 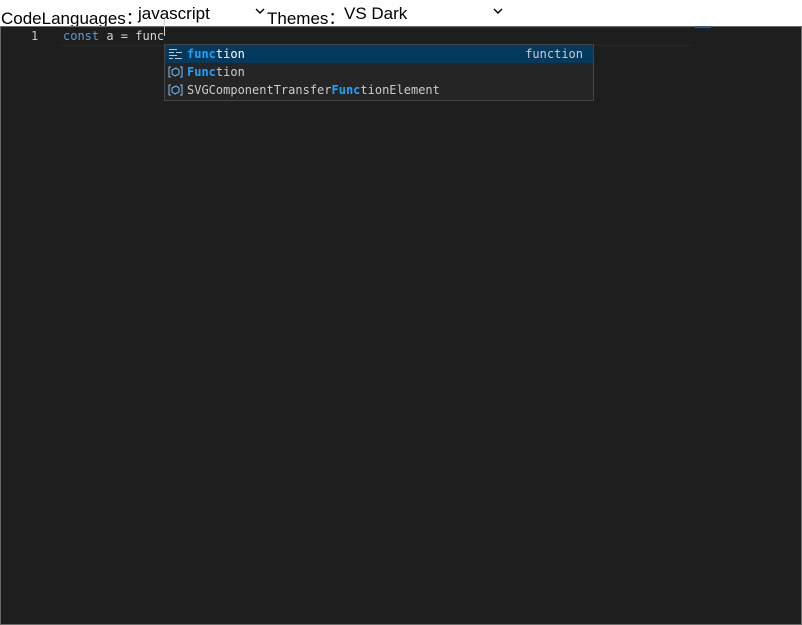 What do you see at coordinates (175, 54) in the screenshot?
I see `keyword-snippet-icon` at bounding box center [175, 54].